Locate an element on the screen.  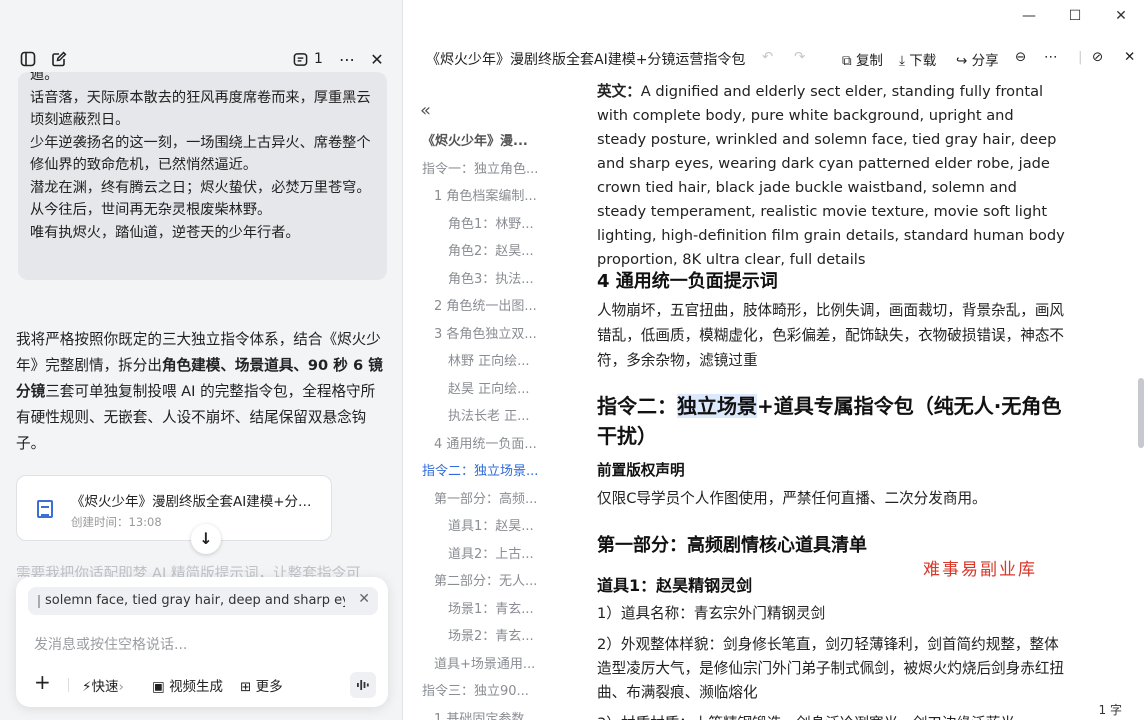
quick-mode-button: ⚡快速› is located at coordinates (103, 685).